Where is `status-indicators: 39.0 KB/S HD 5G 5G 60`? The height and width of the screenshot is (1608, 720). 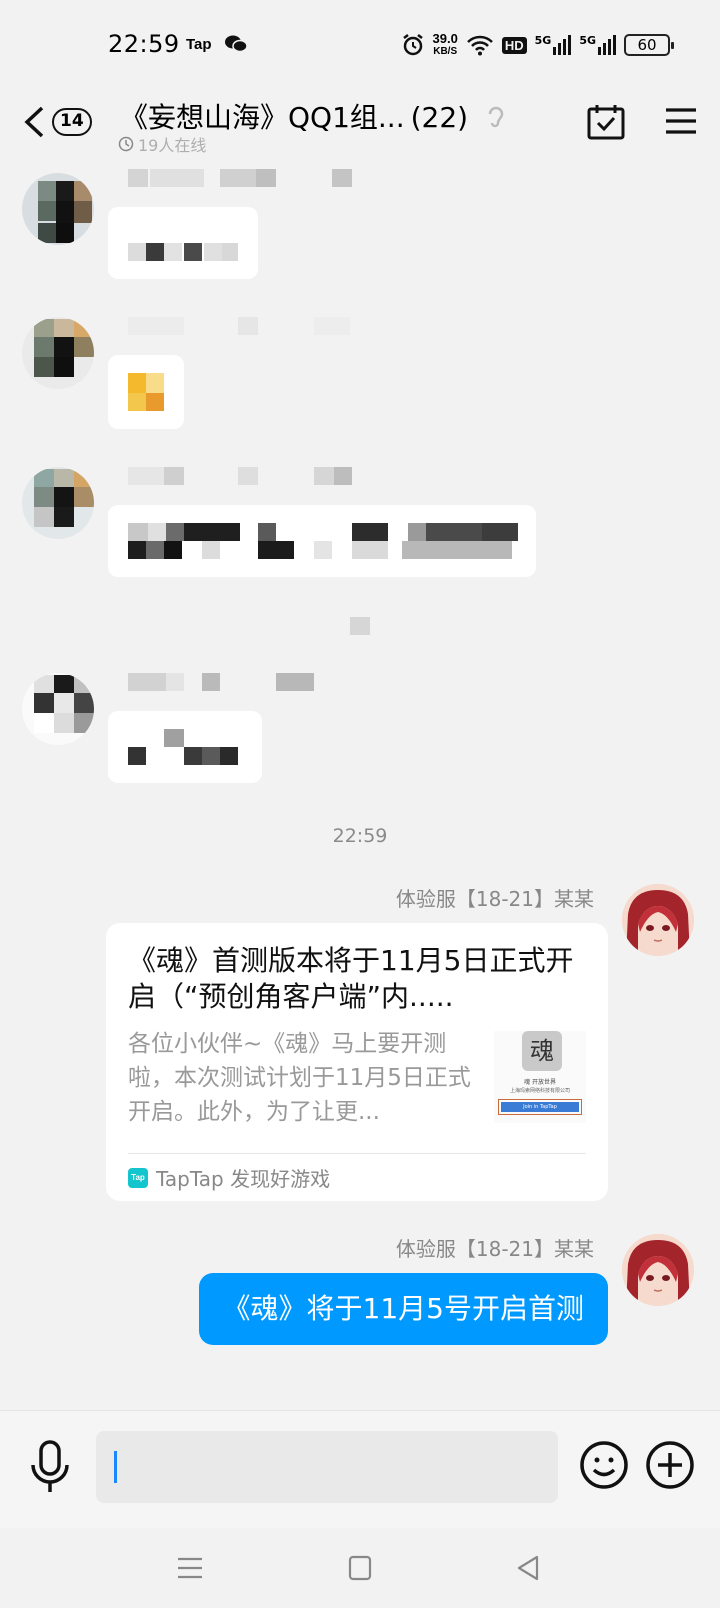
status-indicators: 39.0 KB/S HD 5G 5G 60 is located at coordinates (537, 45).